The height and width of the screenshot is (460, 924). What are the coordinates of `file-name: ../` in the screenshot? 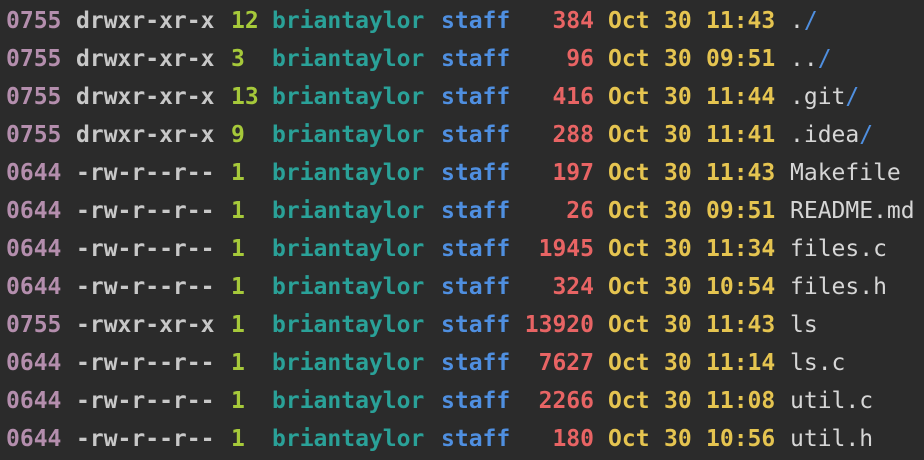 It's located at (811, 59).